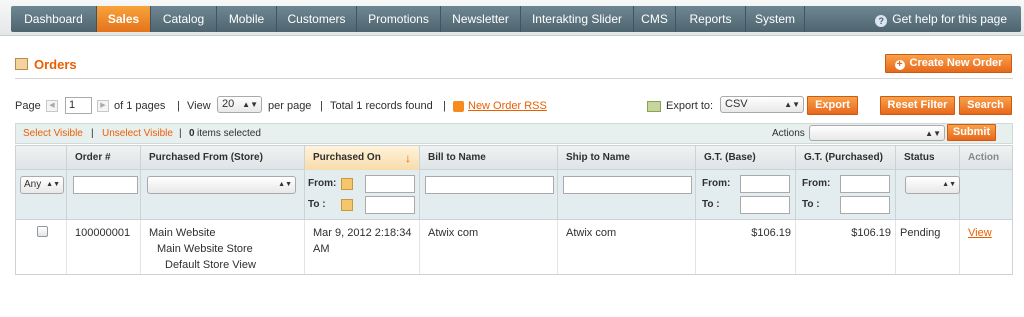 Image resolution: width=1024 pixels, height=317 pixels. Describe the element at coordinates (956, 63) in the screenshot. I see `create-new-order-label: Create New Order` at that location.